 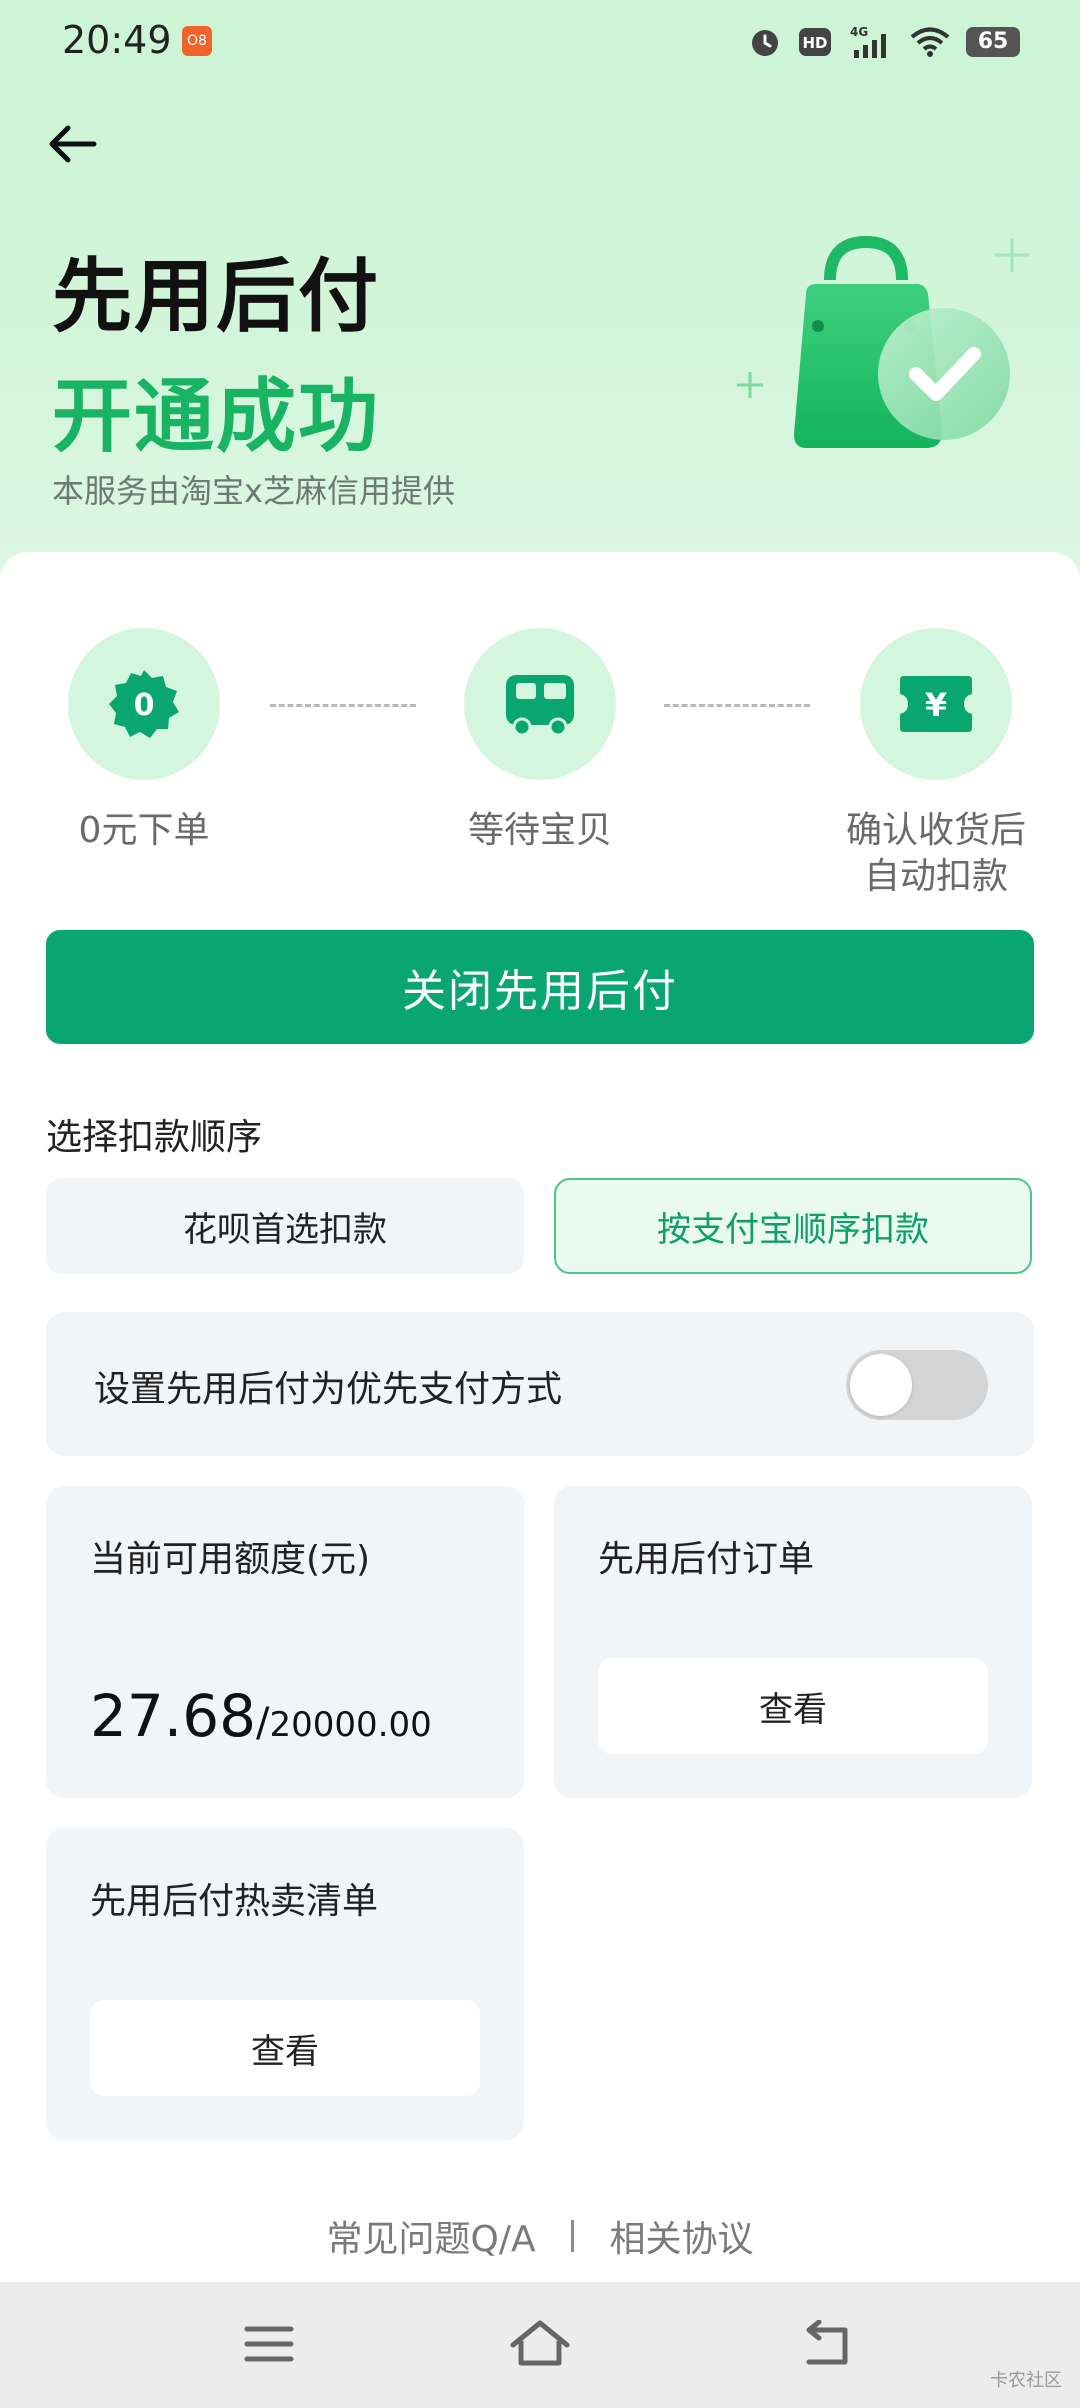 What do you see at coordinates (117, 40) in the screenshot?
I see `status-time: 20:49` at bounding box center [117, 40].